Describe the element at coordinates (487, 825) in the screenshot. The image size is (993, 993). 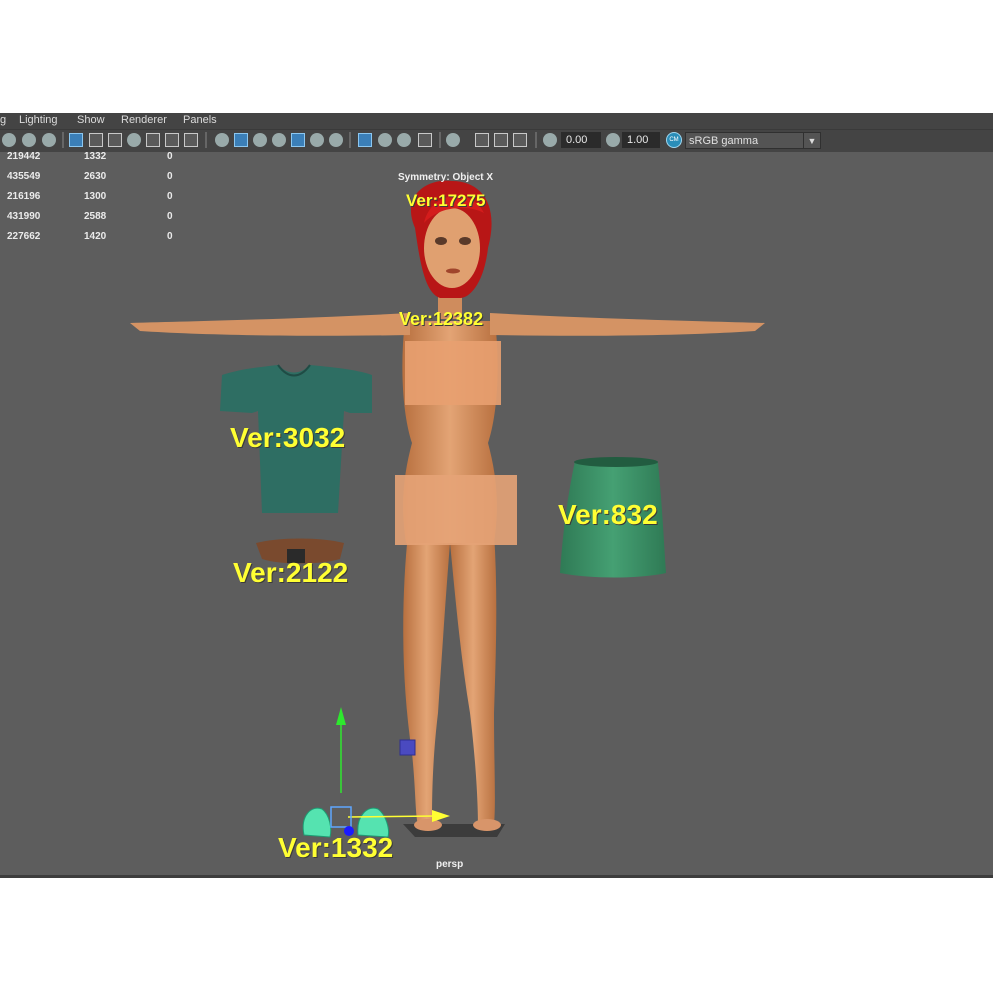
I see `character-right-foot` at that location.